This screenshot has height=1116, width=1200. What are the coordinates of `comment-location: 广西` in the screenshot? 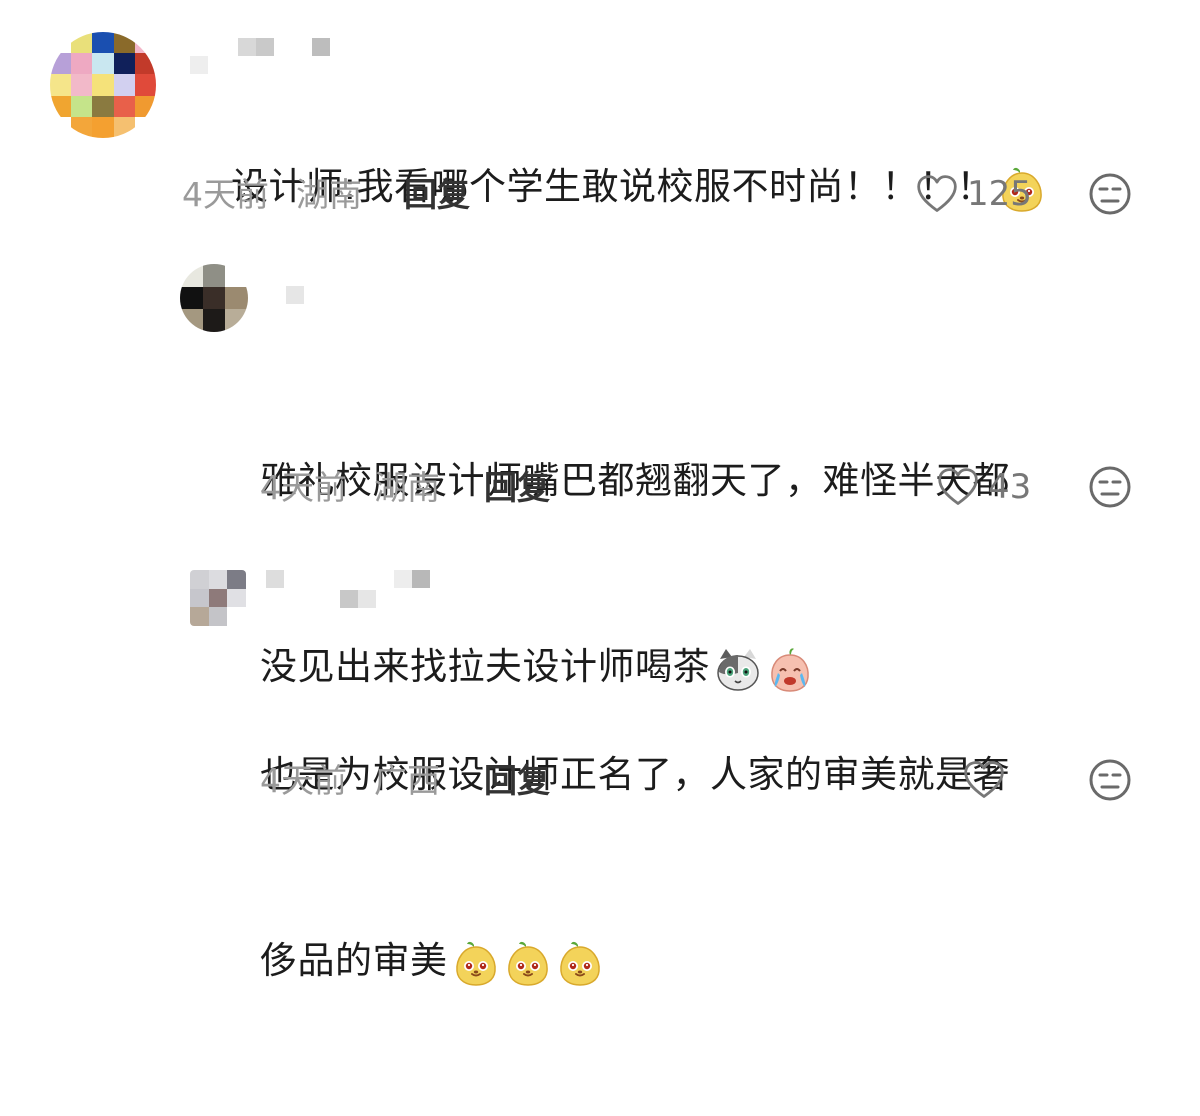 It's located at (407, 780).